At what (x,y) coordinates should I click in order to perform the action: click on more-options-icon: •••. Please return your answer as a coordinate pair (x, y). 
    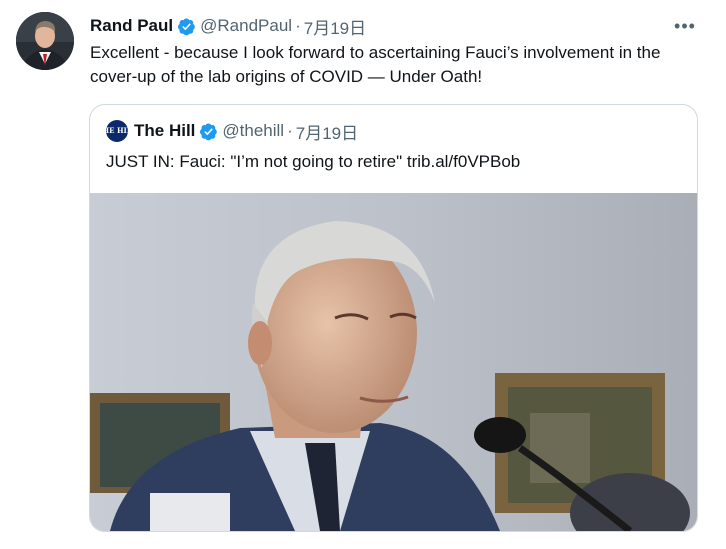
    Looking at the image, I should click on (685, 26).